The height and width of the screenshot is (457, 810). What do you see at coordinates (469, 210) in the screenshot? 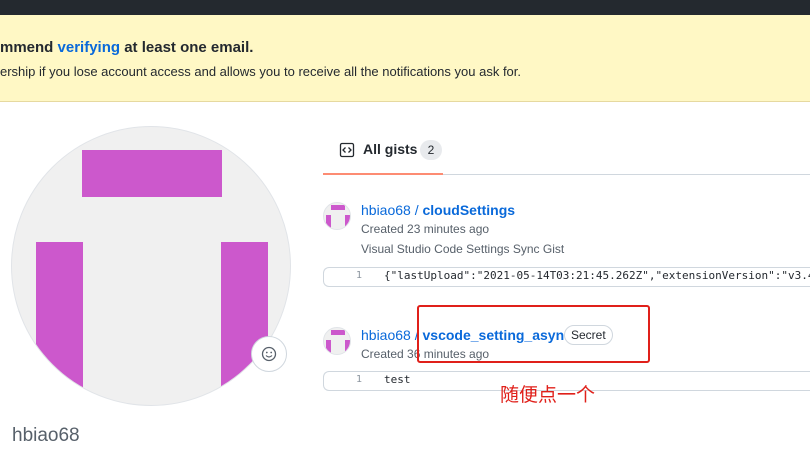
I see `gist-name-link: cloudSettings` at bounding box center [469, 210].